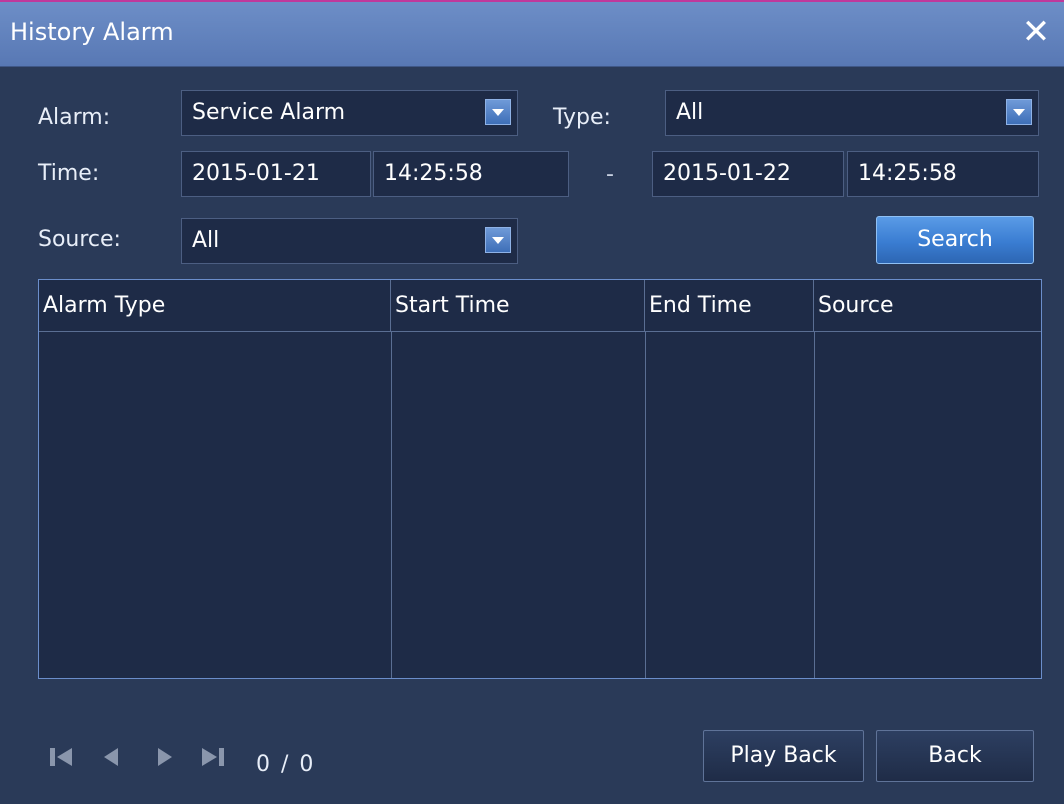 The image size is (1064, 804). I want to click on close-icon: ✕, so click(1036, 32).